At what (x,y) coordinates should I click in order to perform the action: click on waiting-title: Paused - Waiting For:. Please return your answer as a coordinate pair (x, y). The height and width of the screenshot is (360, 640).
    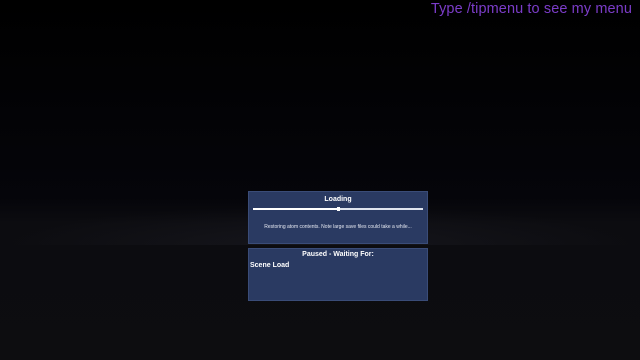
    Looking at the image, I should click on (338, 254).